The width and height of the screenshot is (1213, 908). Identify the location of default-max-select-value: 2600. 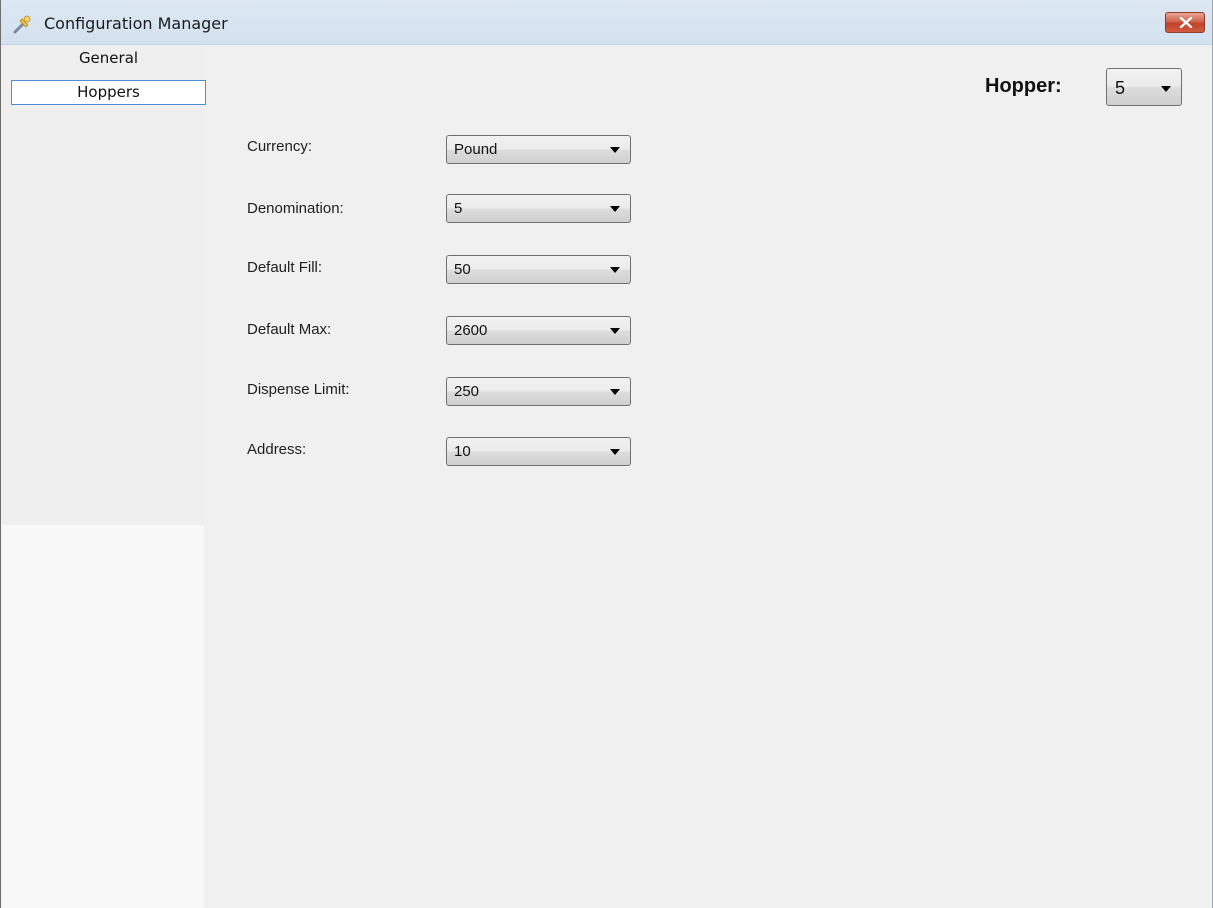
(471, 330).